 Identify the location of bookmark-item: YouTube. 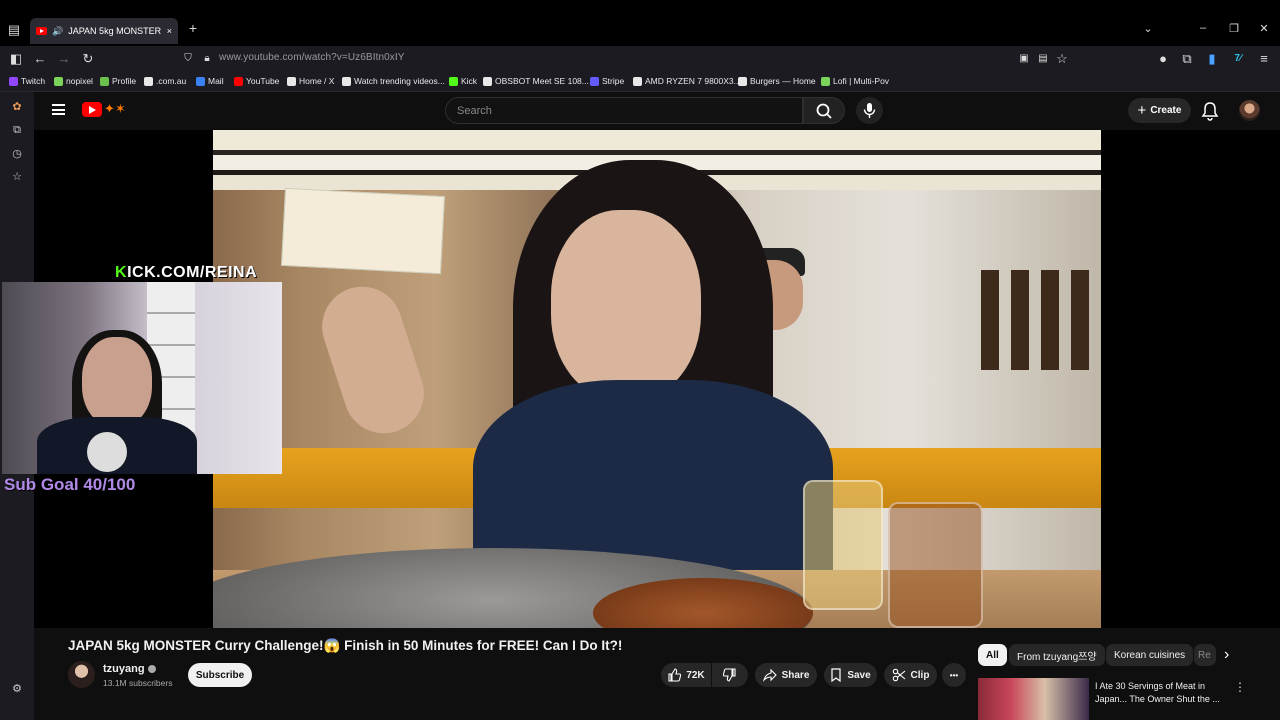
(256, 81).